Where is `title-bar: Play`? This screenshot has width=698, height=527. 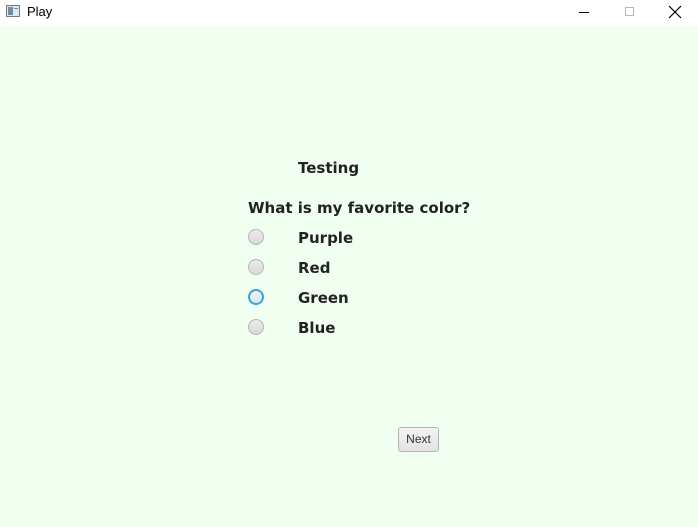
title-bar: Play is located at coordinates (349, 13).